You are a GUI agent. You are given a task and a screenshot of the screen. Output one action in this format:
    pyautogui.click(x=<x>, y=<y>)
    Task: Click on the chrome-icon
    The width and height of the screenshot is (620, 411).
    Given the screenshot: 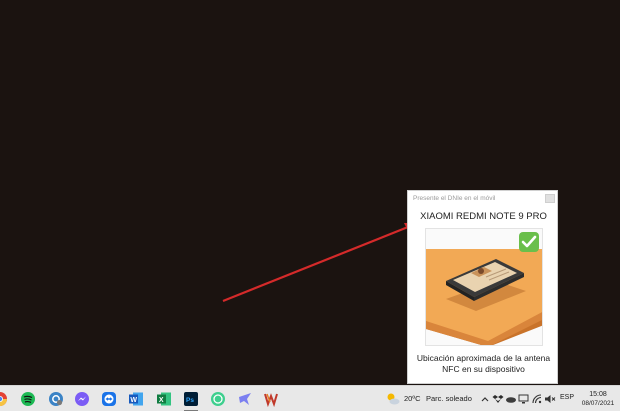 What is the action you would take?
    pyautogui.click(x=4, y=399)
    